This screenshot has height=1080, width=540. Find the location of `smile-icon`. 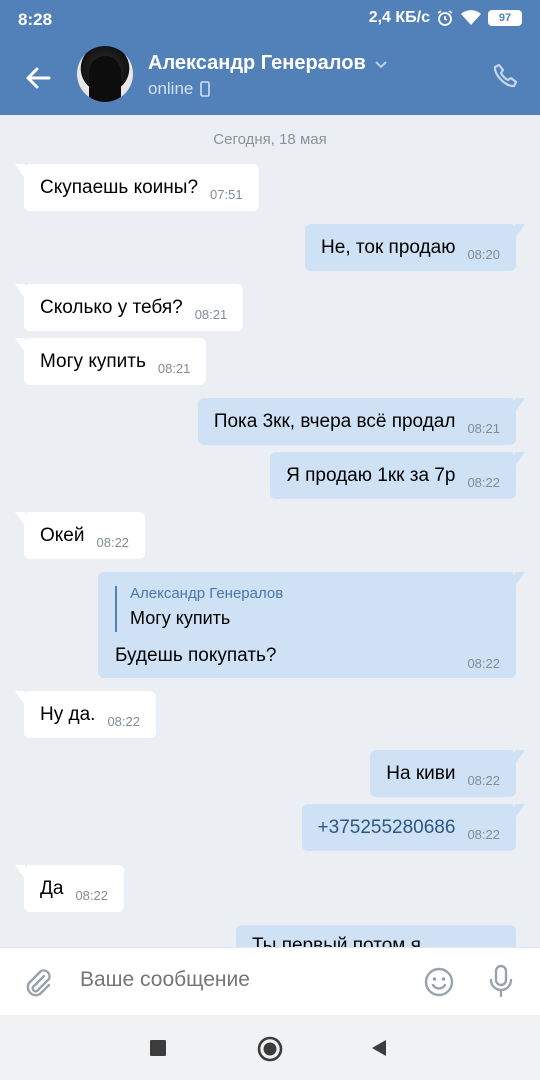

smile-icon is located at coordinates (439, 982).